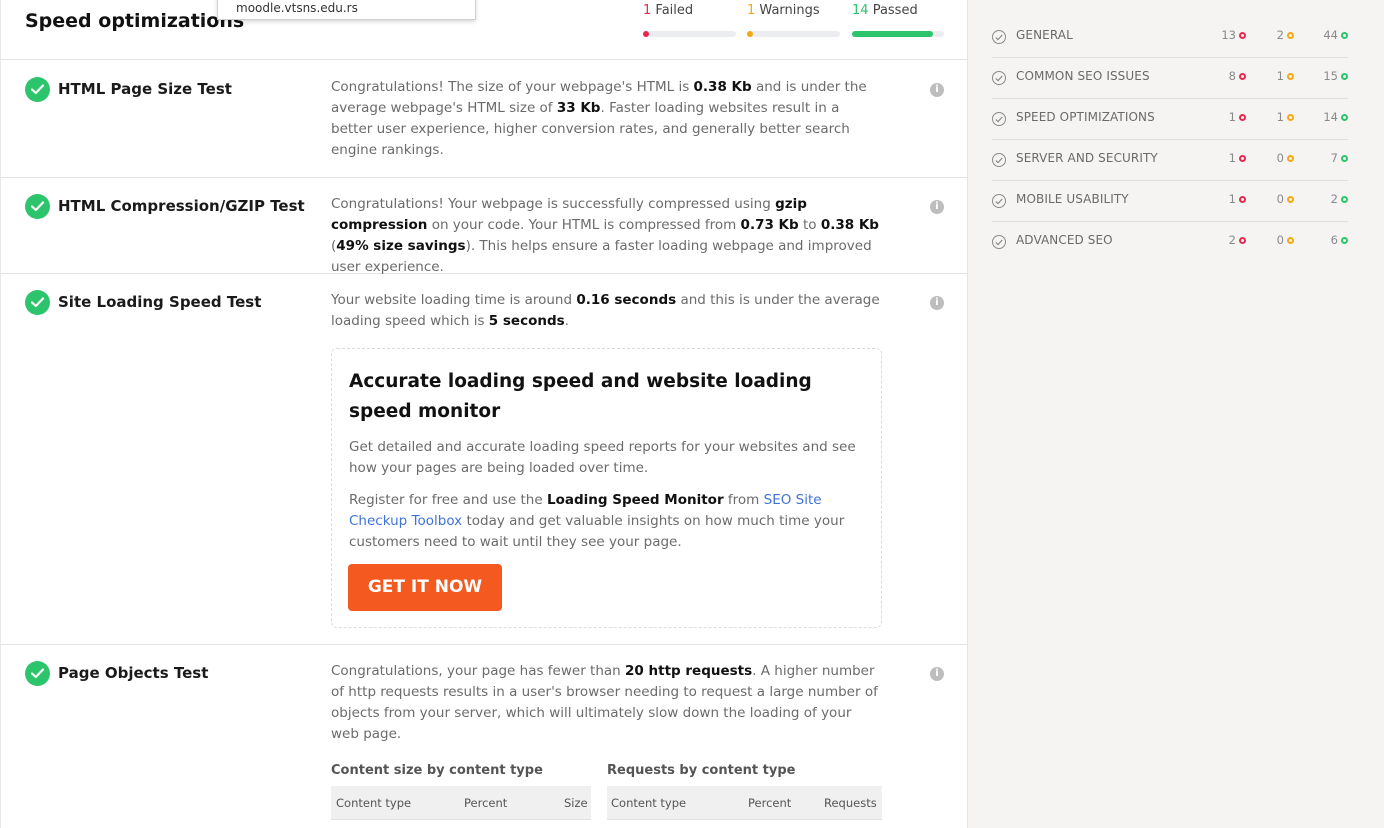 This screenshot has width=1384, height=828. What do you see at coordinates (1328, 158) in the screenshot?
I see `passed-count: 7` at bounding box center [1328, 158].